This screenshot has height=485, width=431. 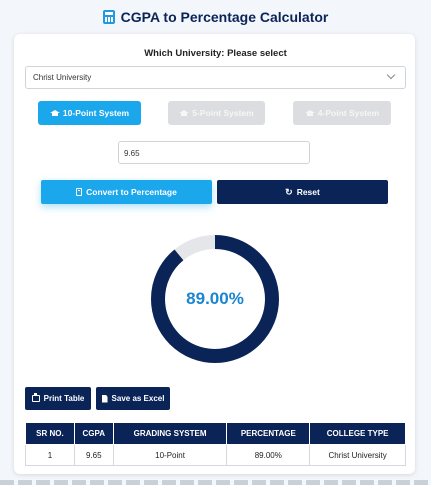 I want to click on print-table-button: Print Table, so click(x=58, y=398).